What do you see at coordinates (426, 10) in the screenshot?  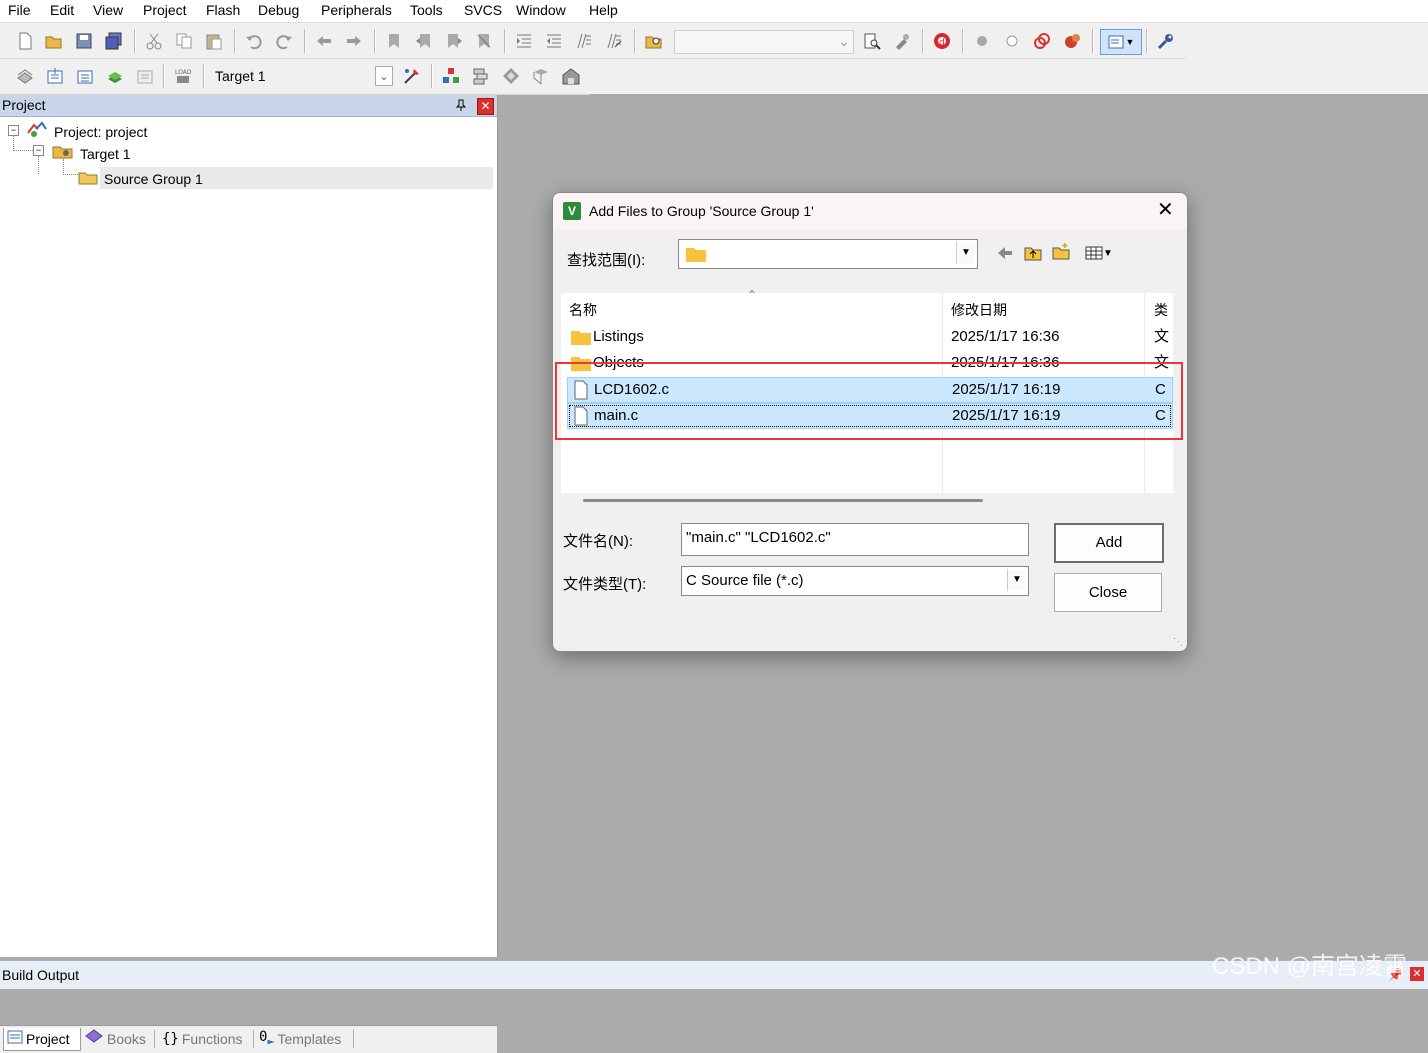 I see `menu-tools: Tools` at bounding box center [426, 10].